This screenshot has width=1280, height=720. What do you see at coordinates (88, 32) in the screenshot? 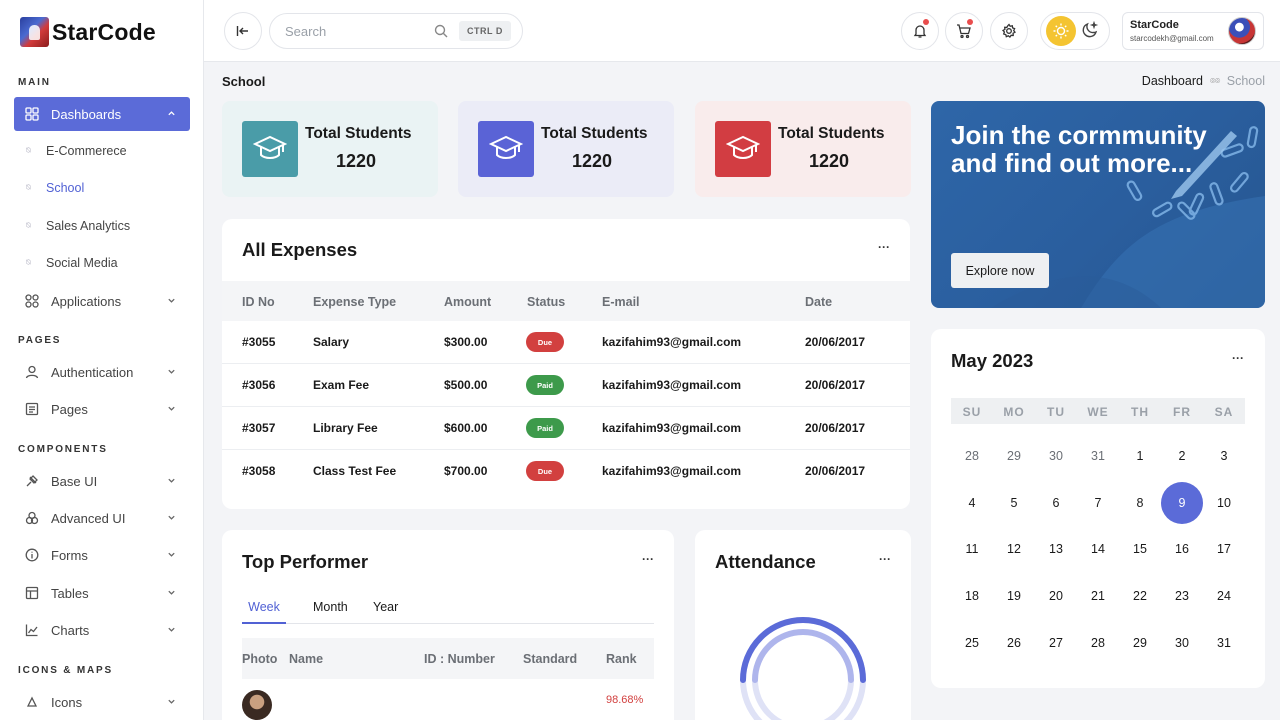
I see `brand-logo: StarCode` at bounding box center [88, 32].